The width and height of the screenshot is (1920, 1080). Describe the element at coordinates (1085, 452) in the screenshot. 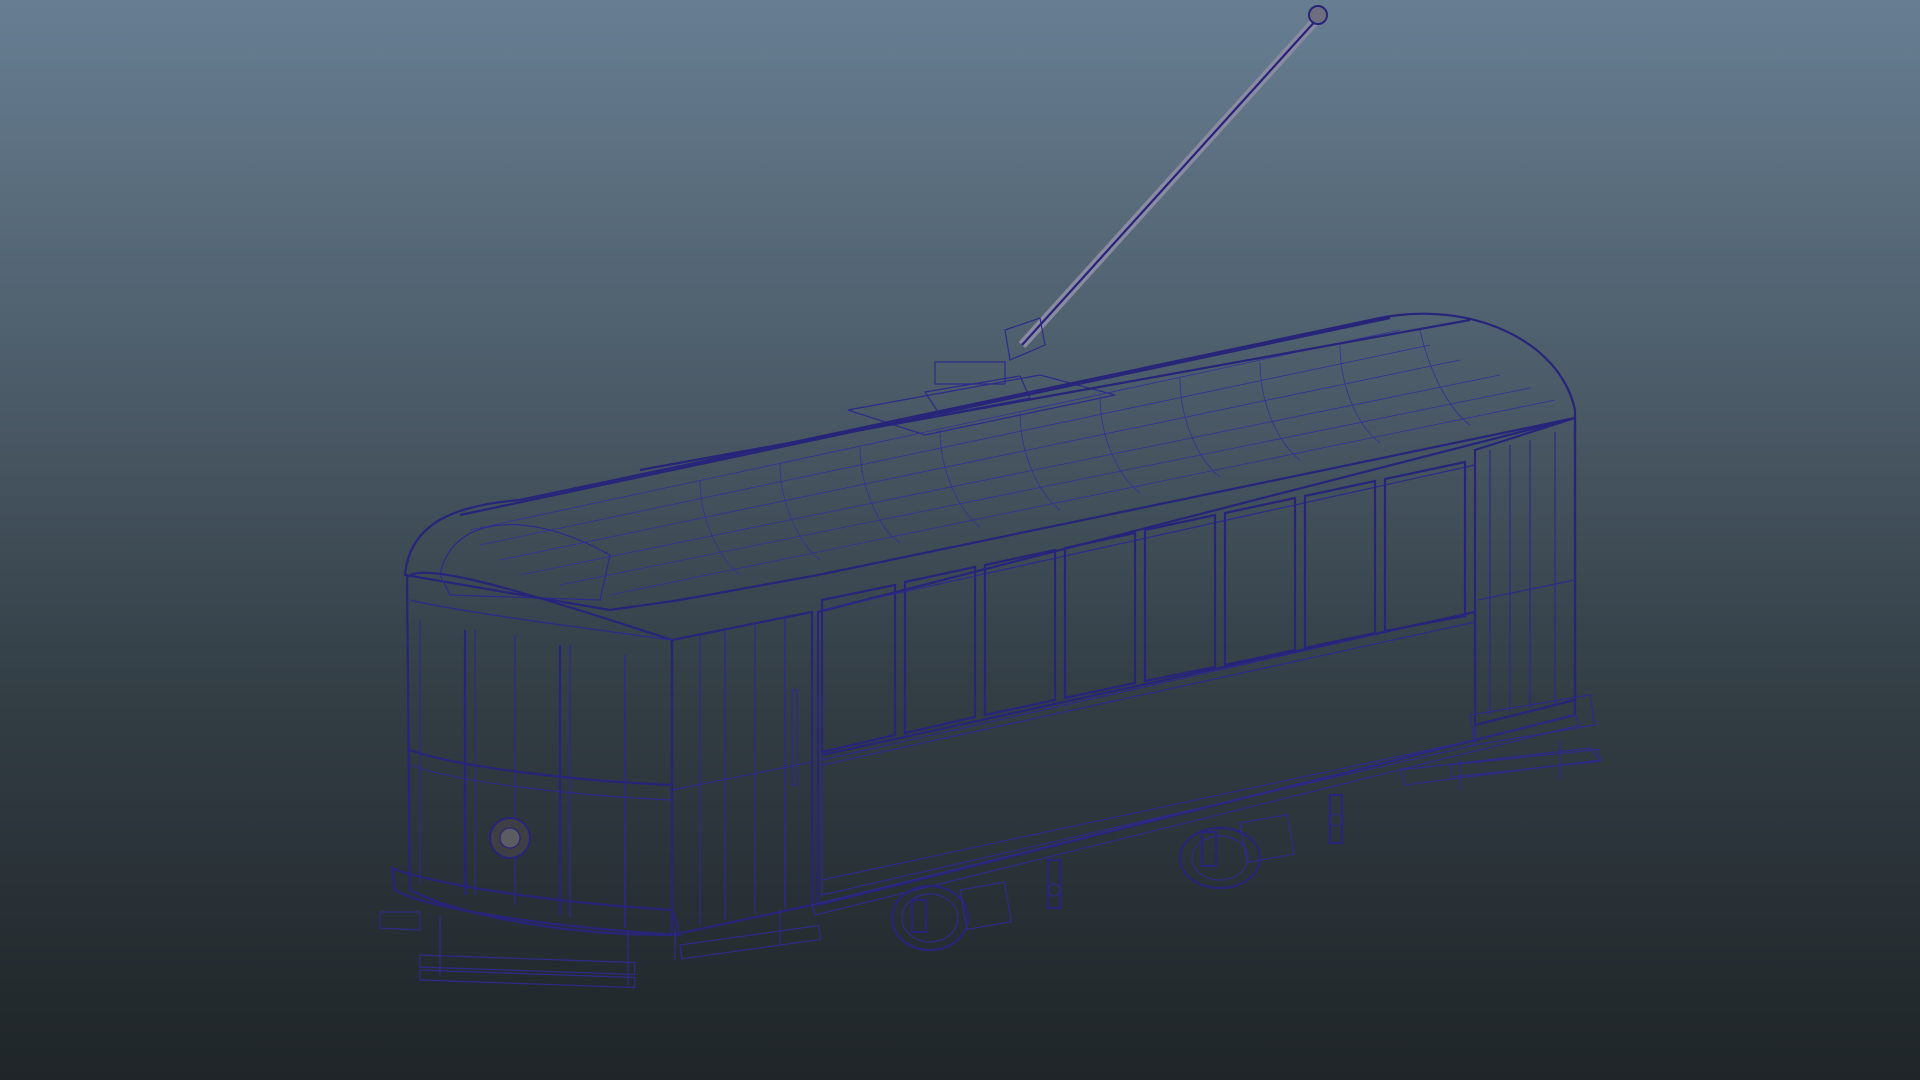

I see `roof-mesh-lines` at that location.